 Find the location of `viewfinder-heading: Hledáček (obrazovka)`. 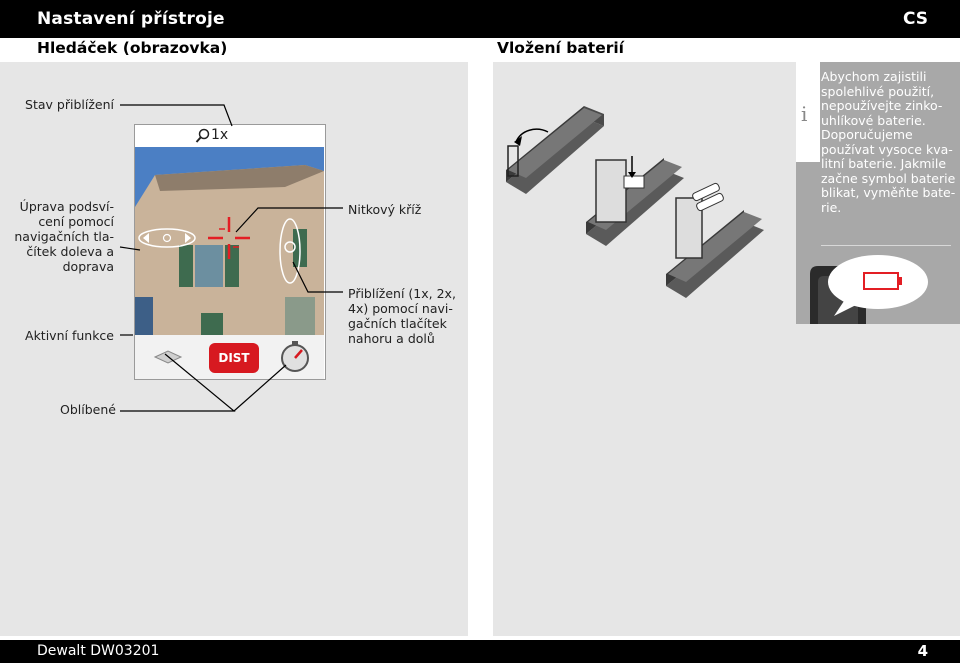

viewfinder-heading: Hledáček (obrazovka) is located at coordinates (132, 48).